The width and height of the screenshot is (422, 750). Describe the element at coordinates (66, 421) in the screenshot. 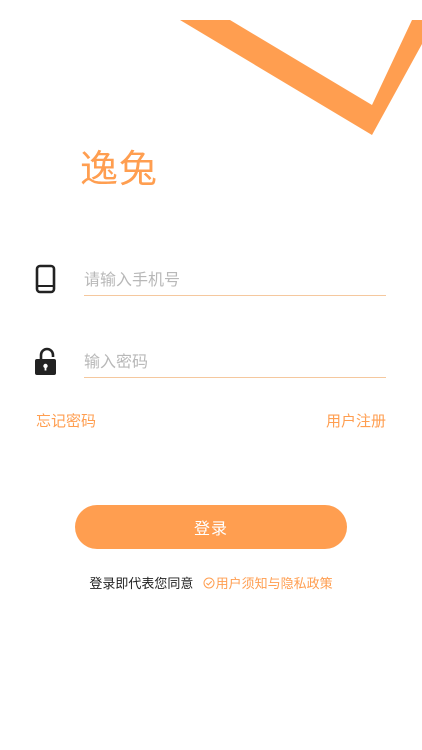

I see `forgot-password-link: 忘记密码` at that location.